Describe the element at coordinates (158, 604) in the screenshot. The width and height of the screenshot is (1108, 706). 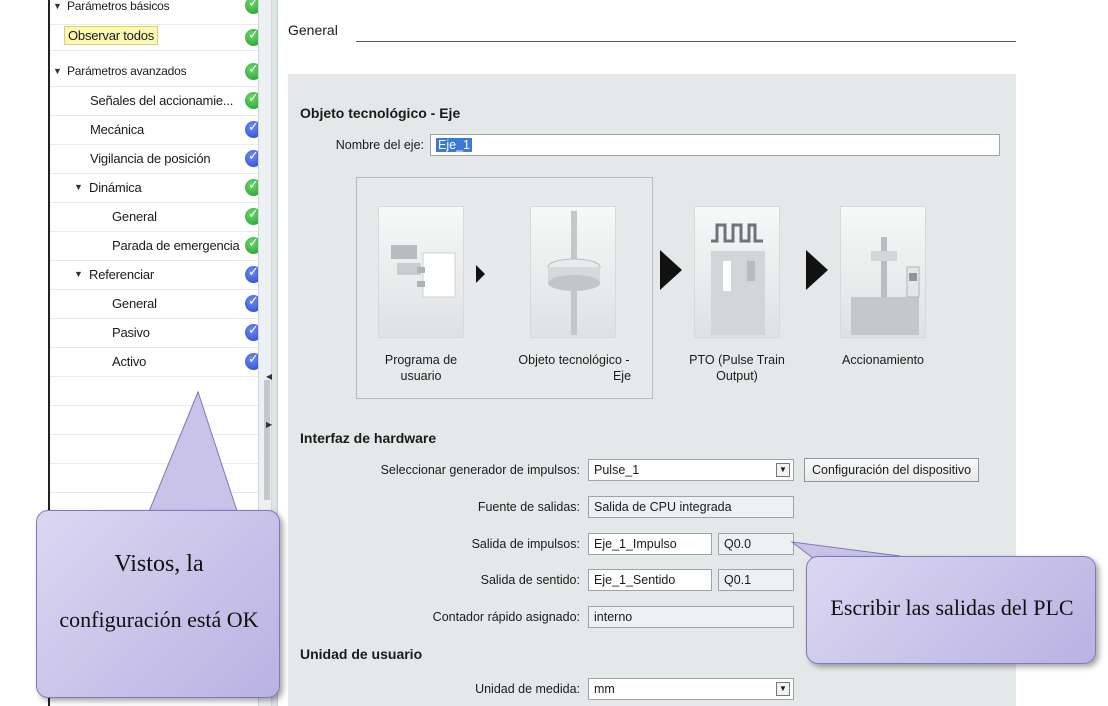
I see `callout-left: Vistos, la configuración está OK` at that location.